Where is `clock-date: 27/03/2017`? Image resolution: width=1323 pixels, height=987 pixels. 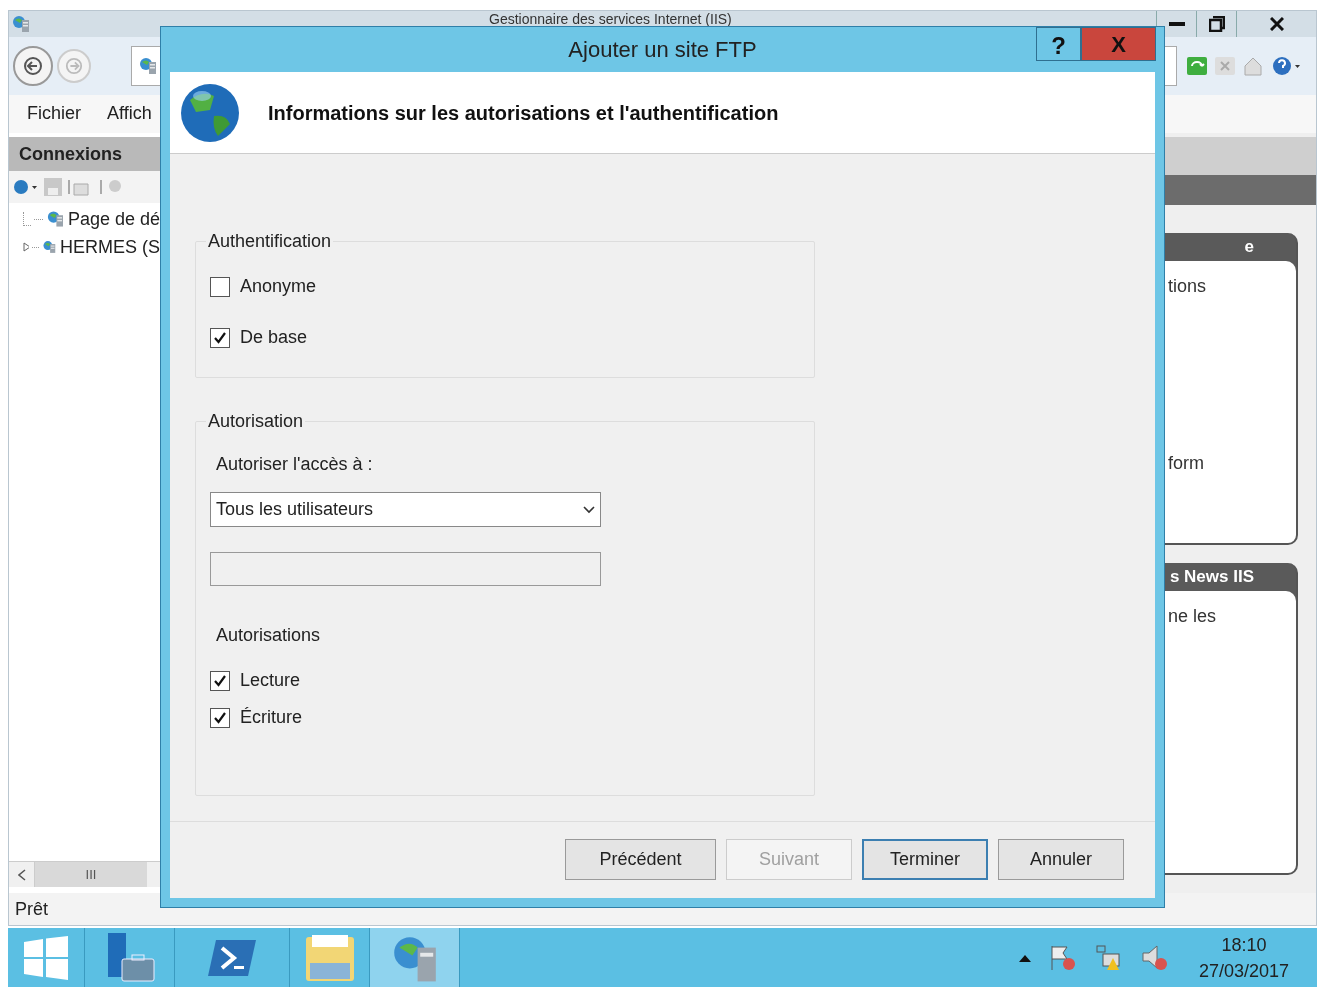
clock-date: 27/03/2017 is located at coordinates (1243, 970).